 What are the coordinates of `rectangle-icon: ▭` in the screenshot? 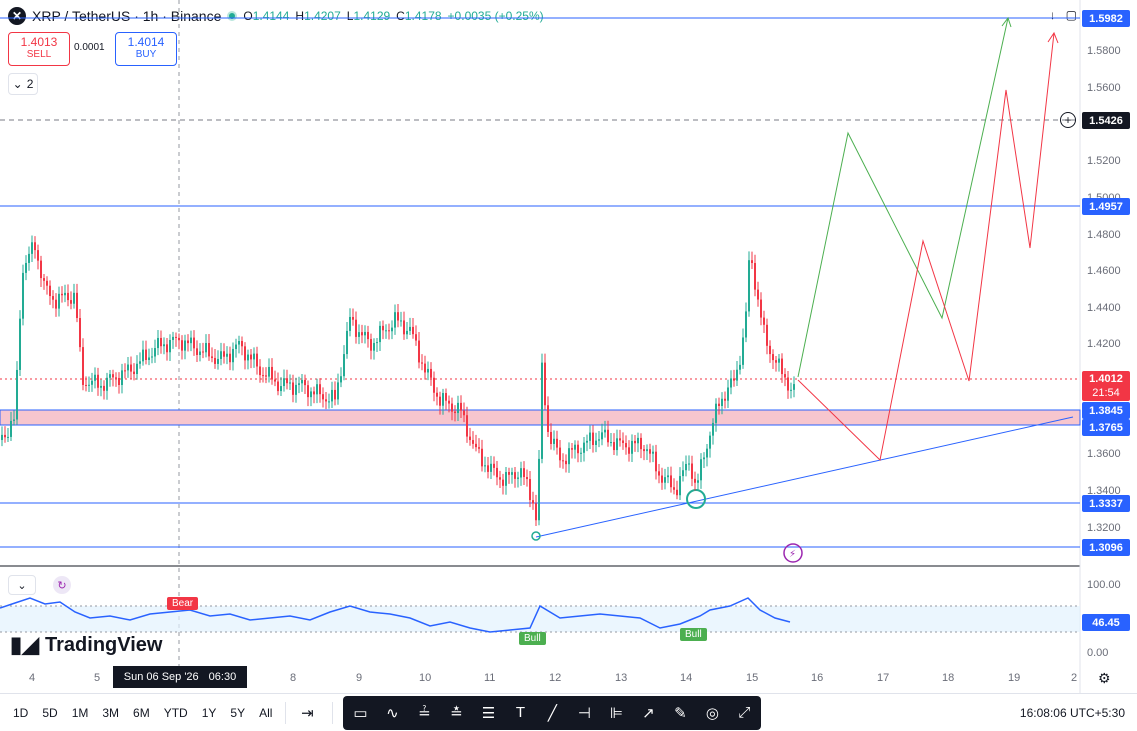 It's located at (360, 713).